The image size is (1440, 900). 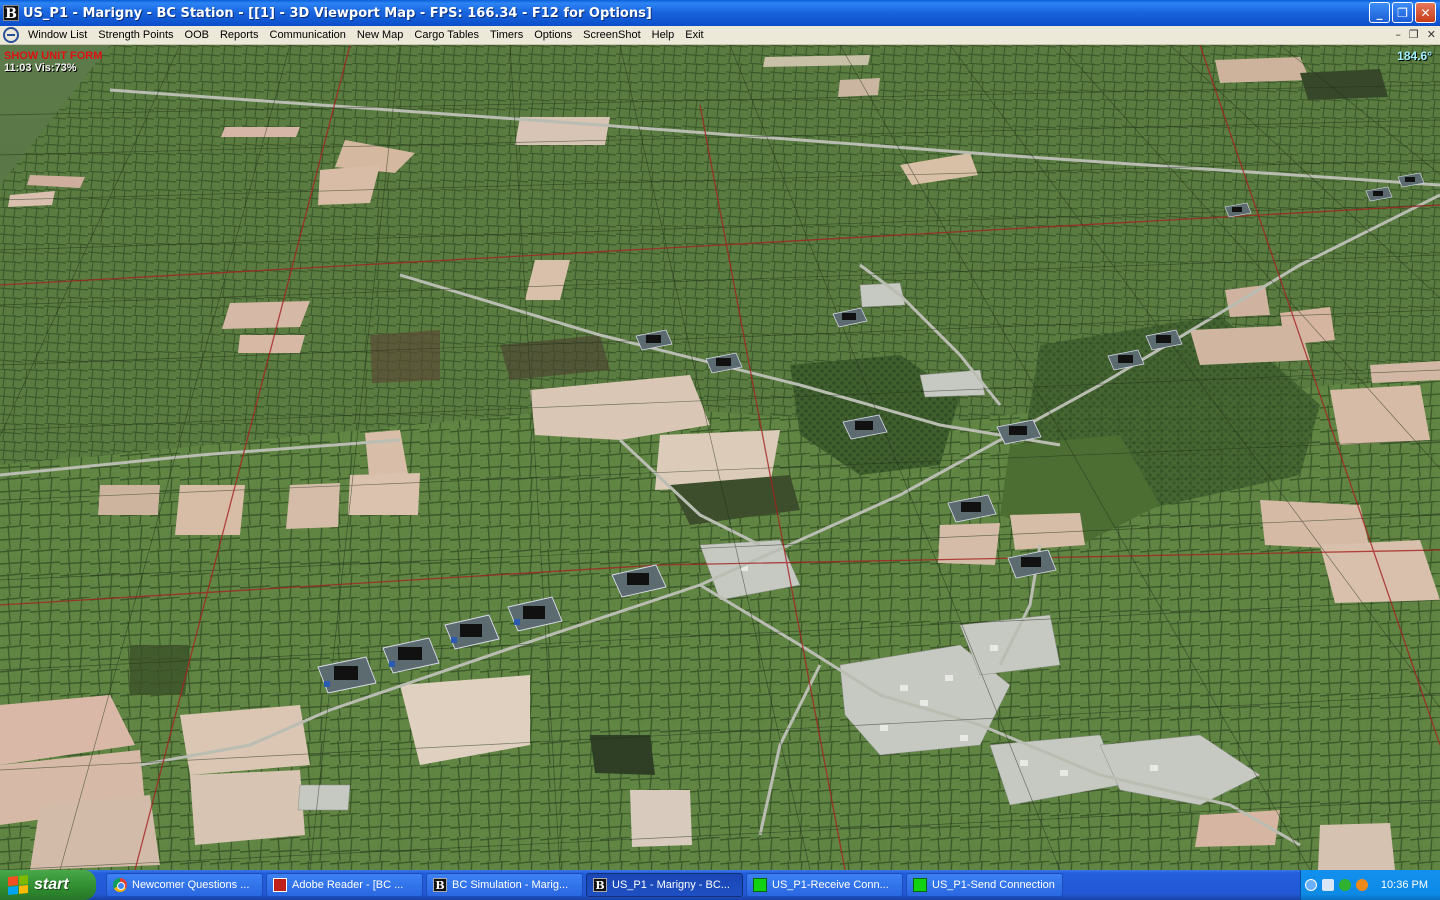 I want to click on menu-reports: Reports, so click(x=240, y=35).